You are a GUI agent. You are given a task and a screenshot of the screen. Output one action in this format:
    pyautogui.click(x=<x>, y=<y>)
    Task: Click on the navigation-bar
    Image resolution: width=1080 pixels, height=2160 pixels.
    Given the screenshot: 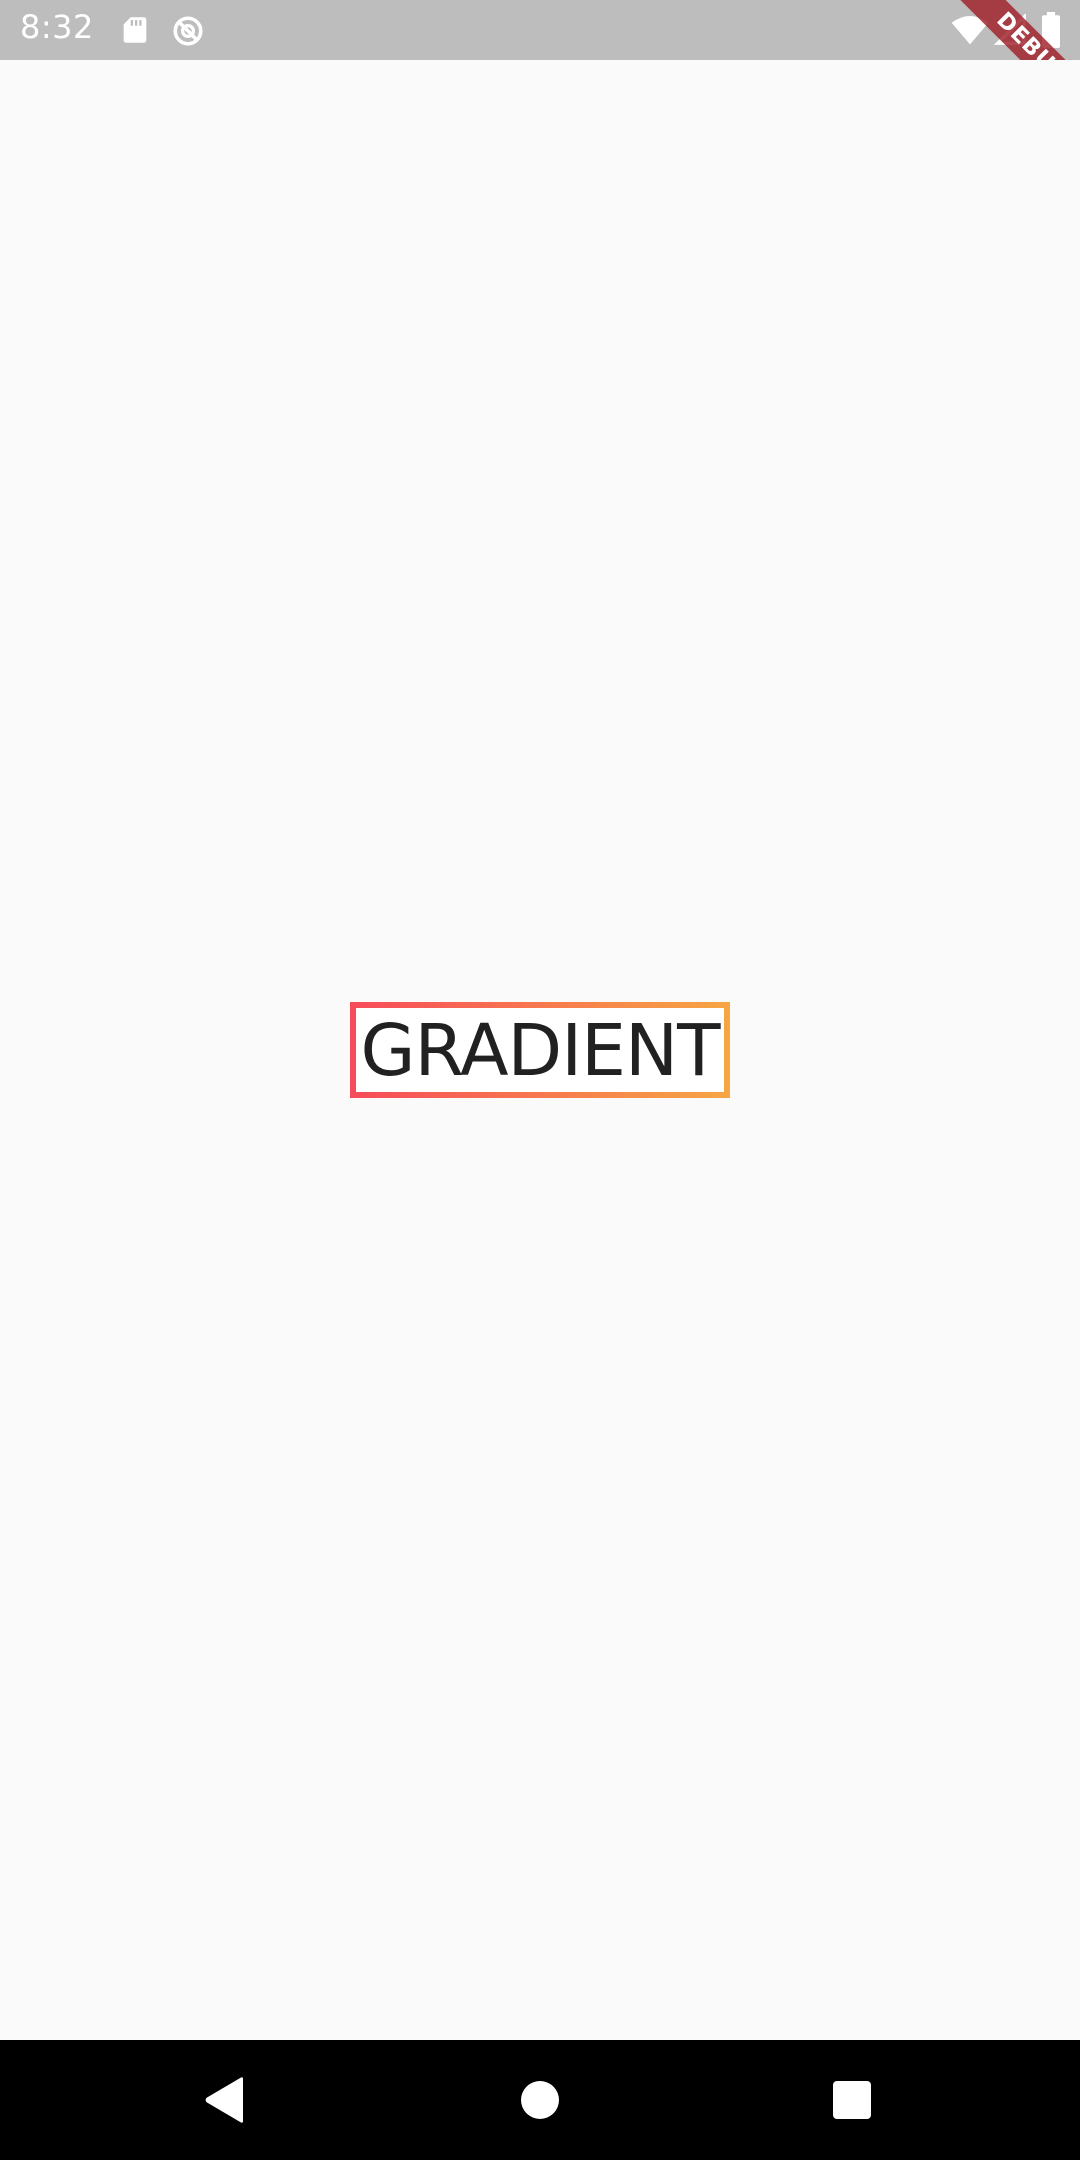 What is the action you would take?
    pyautogui.click(x=540, y=2100)
    